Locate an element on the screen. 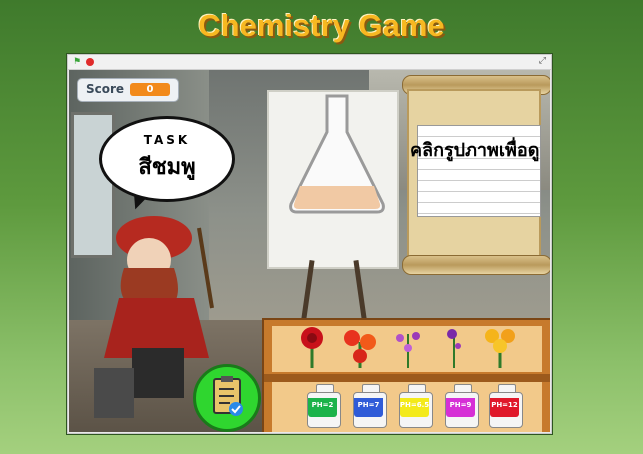 The width and height of the screenshot is (643, 454). shelf-board is located at coordinates (407, 378).